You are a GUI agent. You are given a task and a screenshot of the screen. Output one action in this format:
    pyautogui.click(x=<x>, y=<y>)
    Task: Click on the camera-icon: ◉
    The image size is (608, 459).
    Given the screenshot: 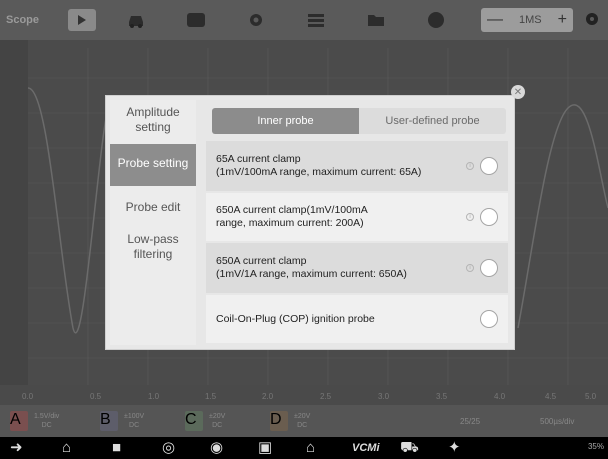 What is the action you would take?
    pyautogui.click(x=216, y=448)
    